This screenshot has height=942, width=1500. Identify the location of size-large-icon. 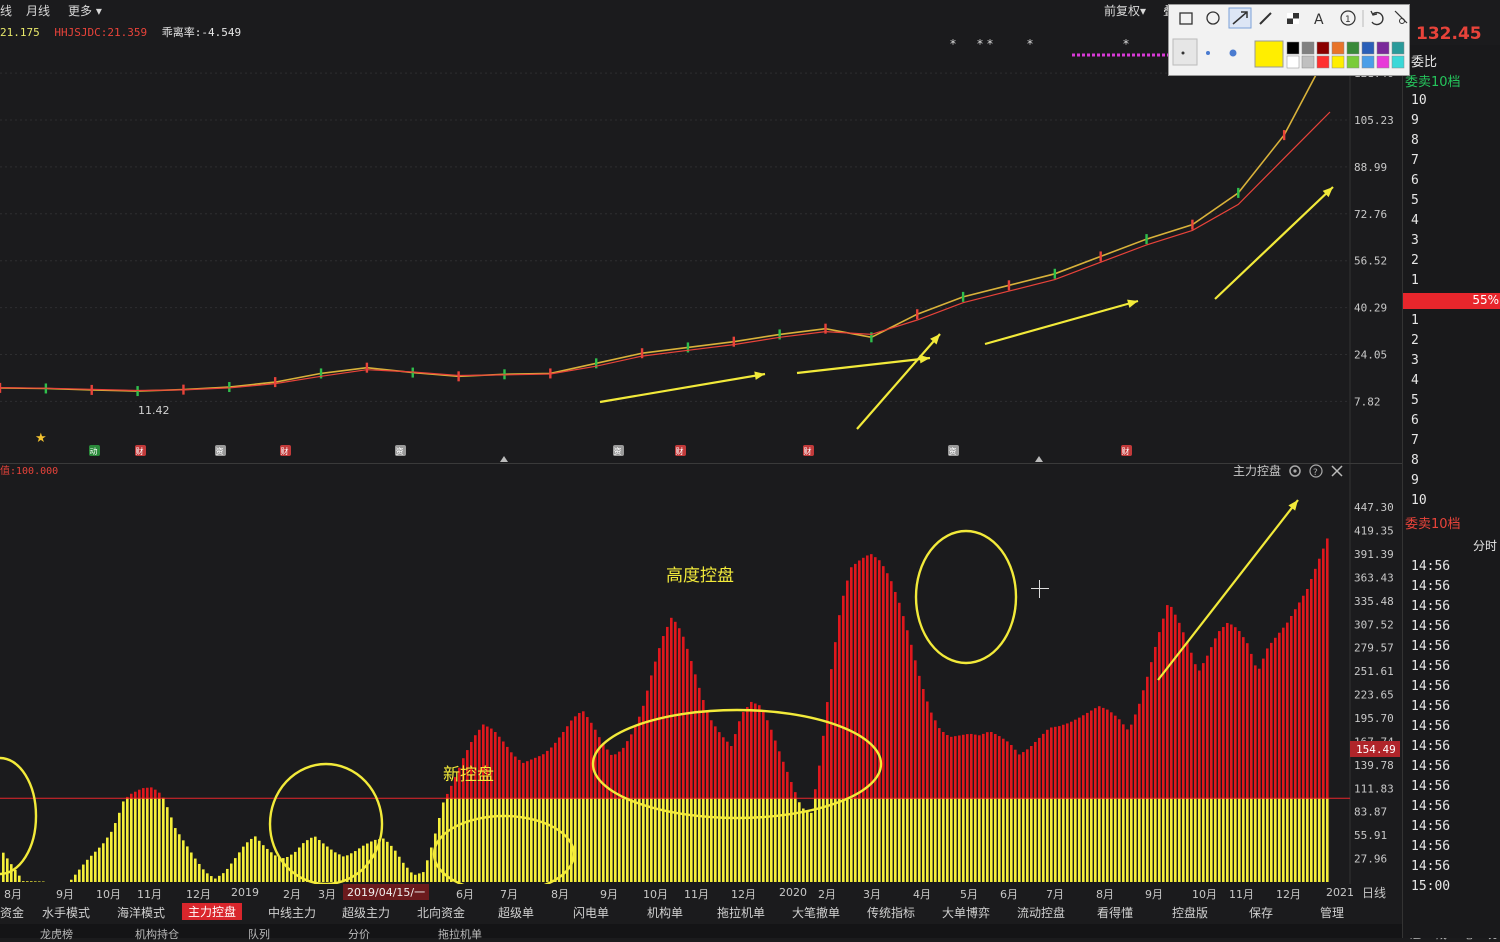
(1233, 53).